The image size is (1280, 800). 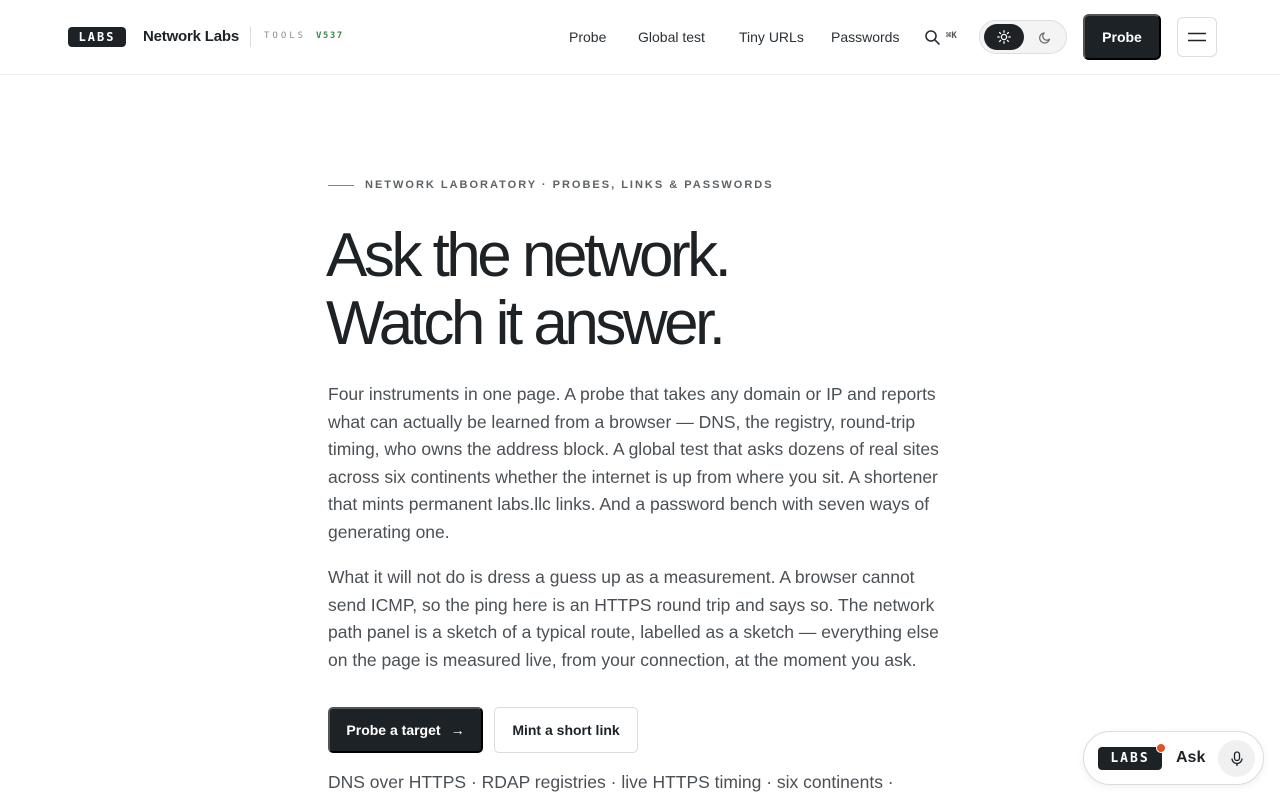 What do you see at coordinates (330, 36) in the screenshot?
I see `version-badge: V537` at bounding box center [330, 36].